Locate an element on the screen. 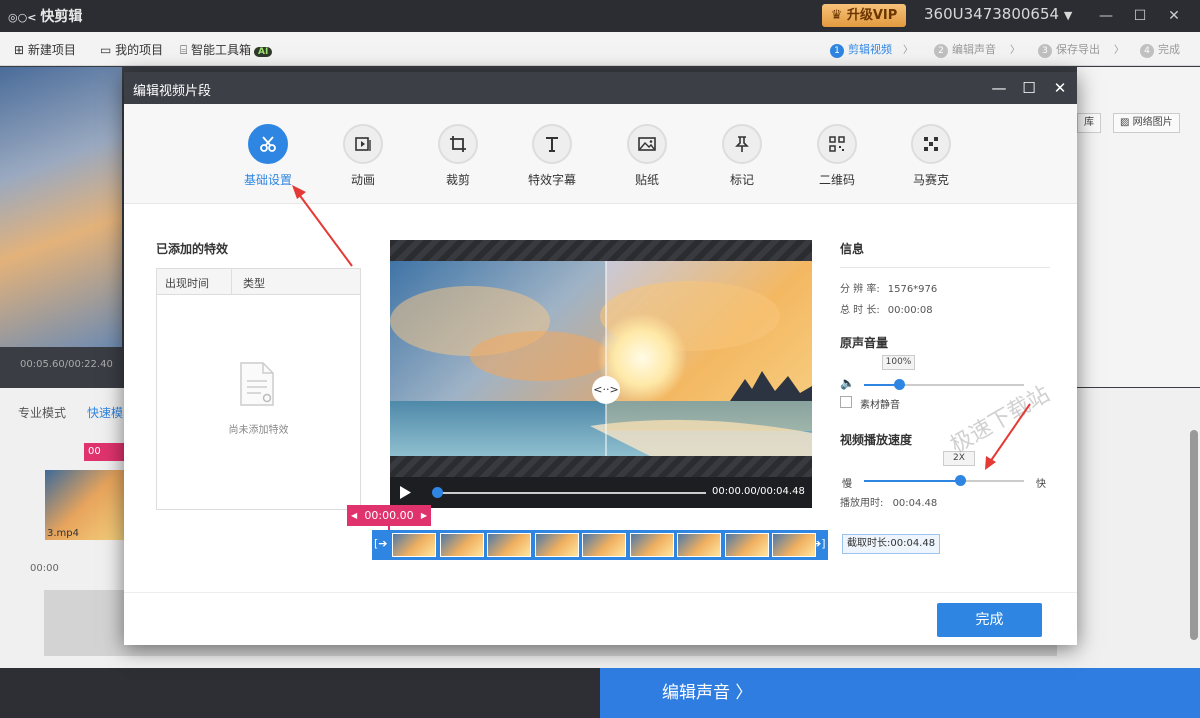 Image resolution: width=1200 pixels, height=718 pixels. done-button: 完成 is located at coordinates (989, 620).